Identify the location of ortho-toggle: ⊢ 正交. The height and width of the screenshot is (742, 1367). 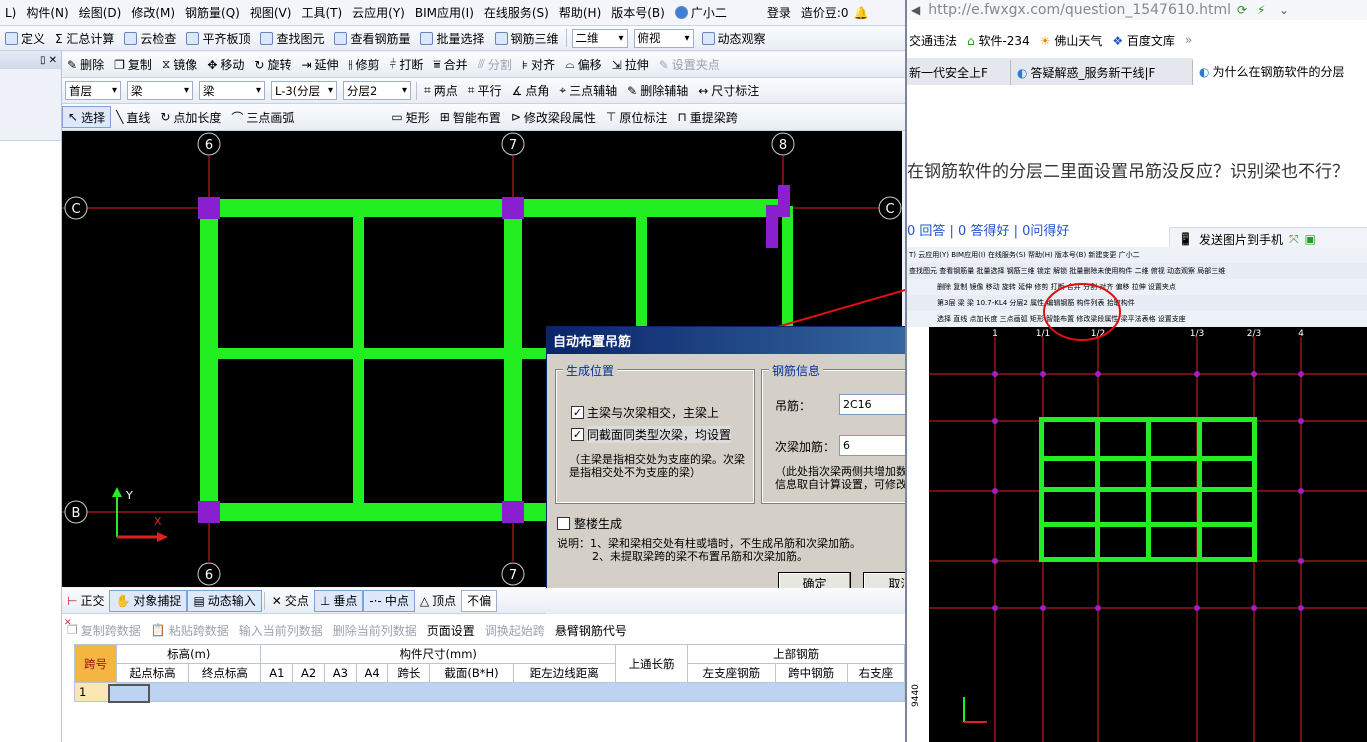
(85, 601).